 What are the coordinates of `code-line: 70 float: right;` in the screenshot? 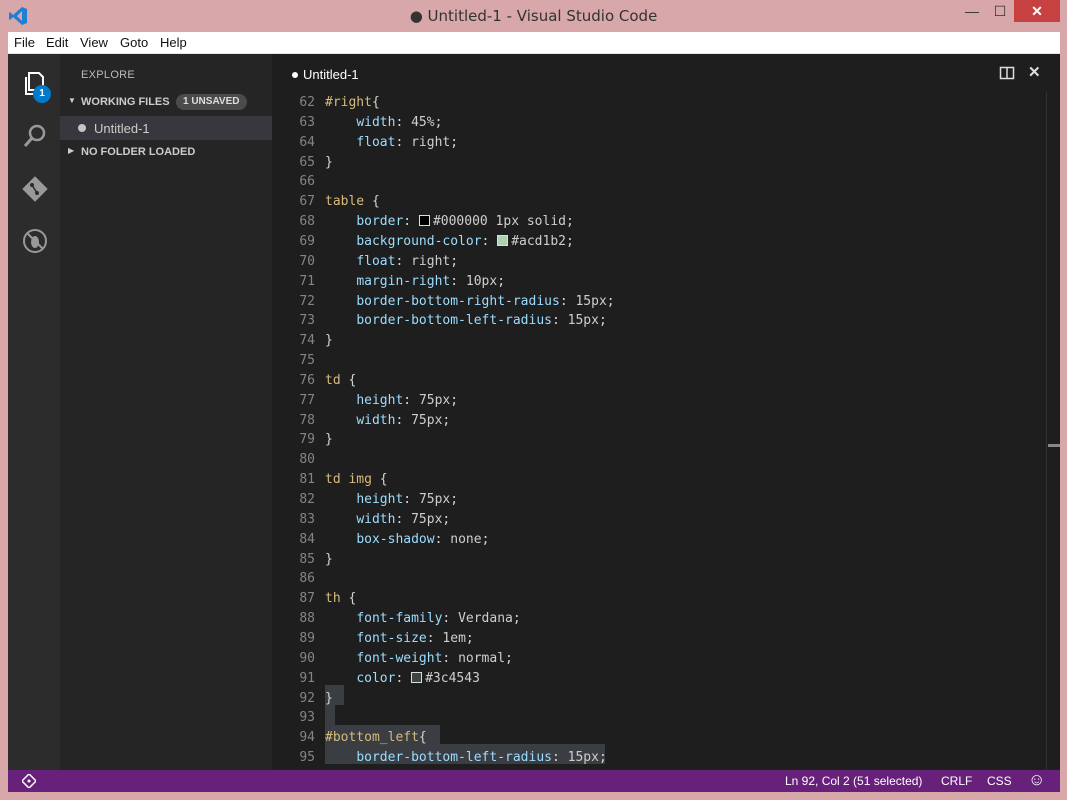 It's located at (657, 263).